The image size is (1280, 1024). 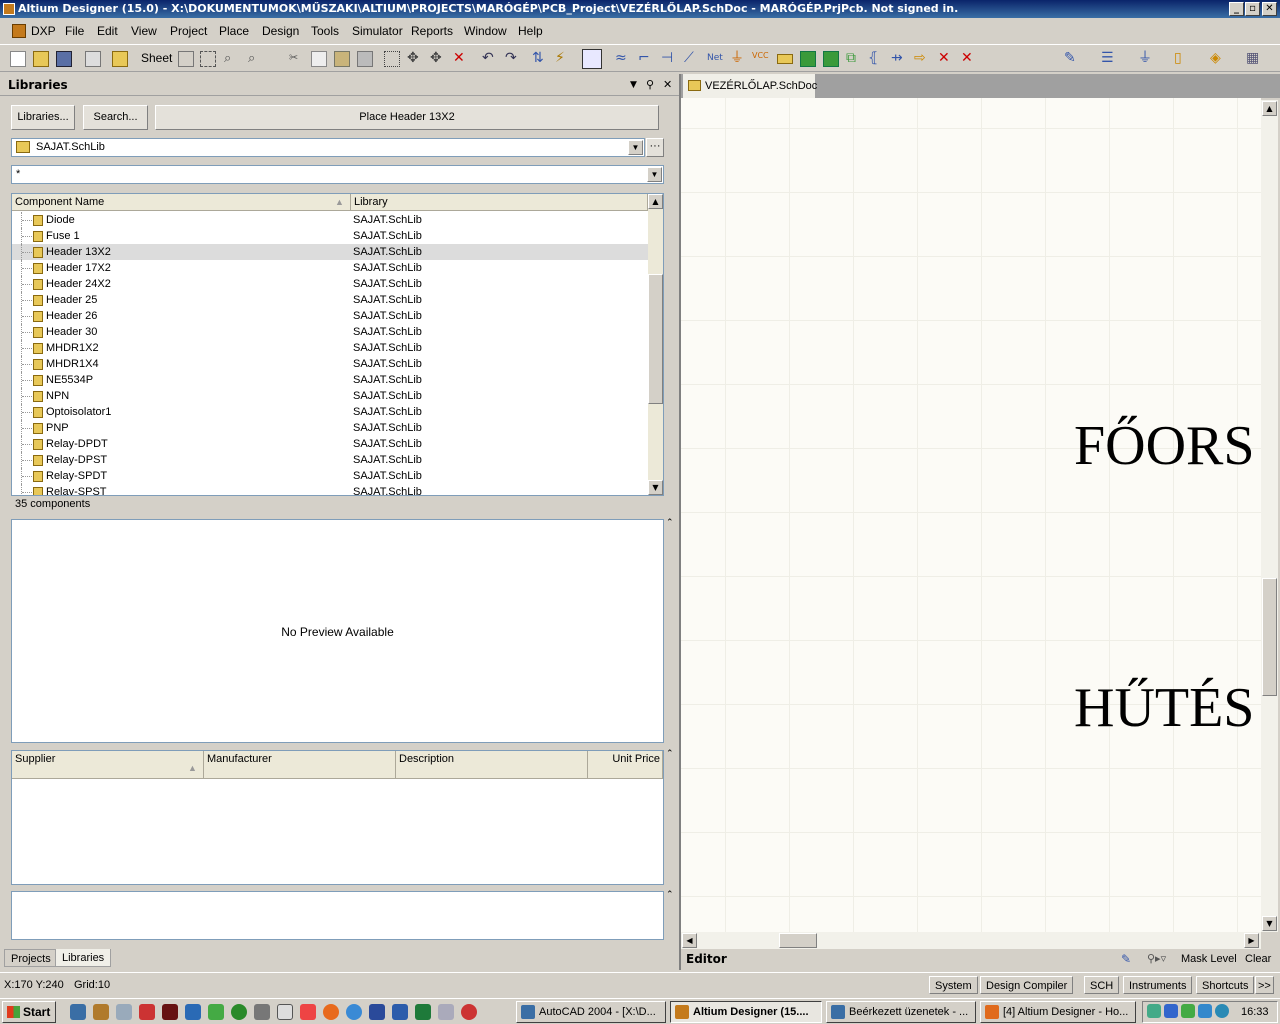 What do you see at coordinates (330, 489) in the screenshot?
I see `component-row: Relay-SPST SAJAT.SchLib` at bounding box center [330, 489].